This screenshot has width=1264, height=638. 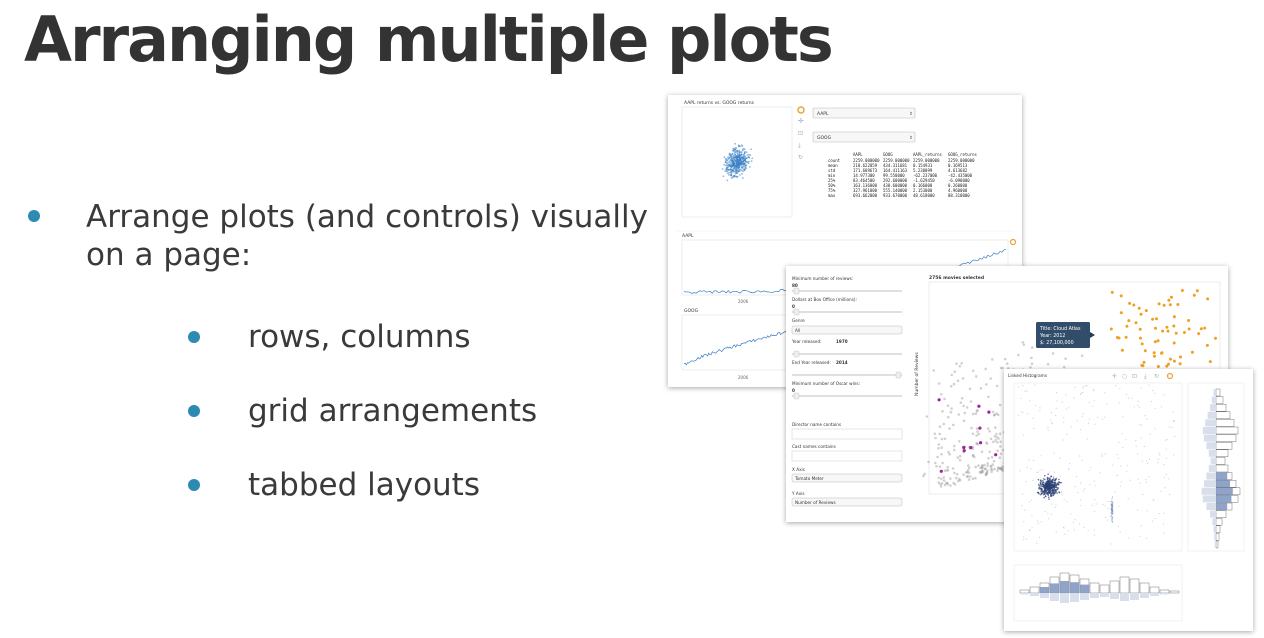 What do you see at coordinates (847, 434) in the screenshot?
I see `text-input` at bounding box center [847, 434].